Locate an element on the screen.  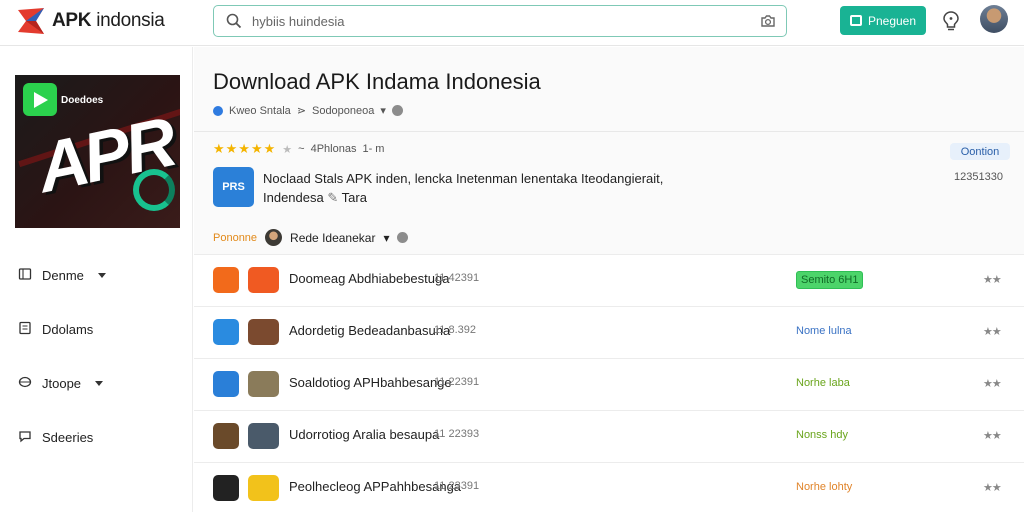
sidebar-item-label: Denme is located at coordinates (63, 275).